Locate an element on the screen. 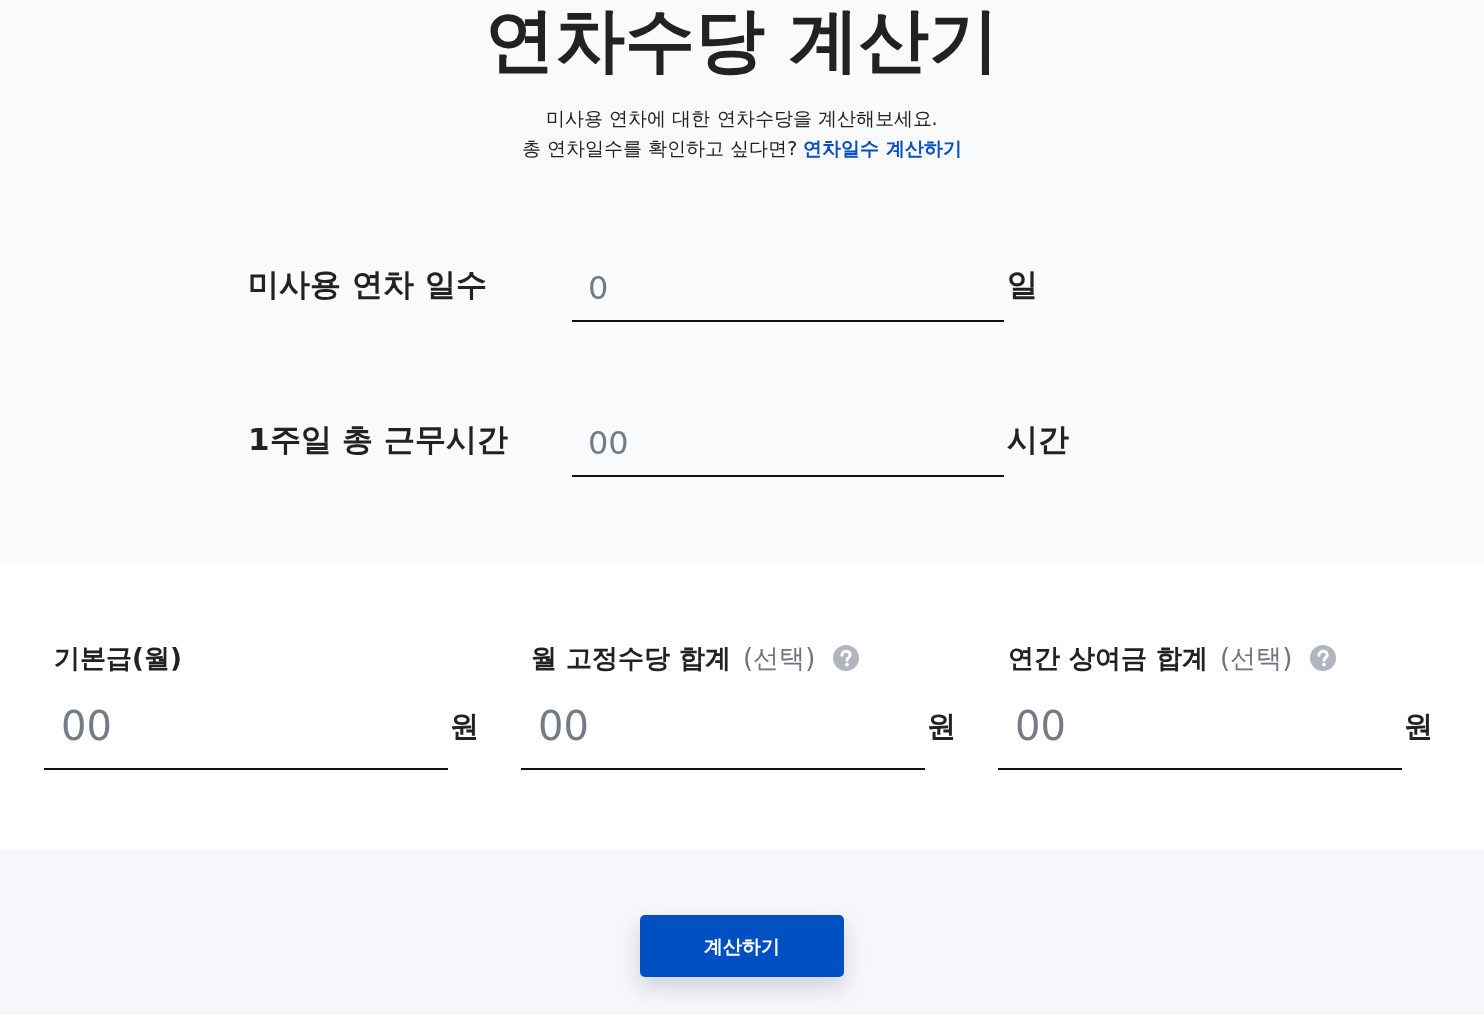  field-label: 연간 상여금 합계 is located at coordinates (1108, 658).